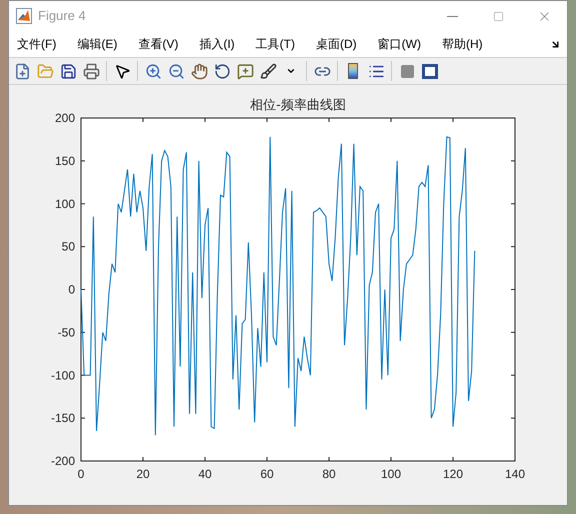 This screenshot has width=576, height=514. Describe the element at coordinates (336, 44) in the screenshot. I see `menu-item: 桌面(D)` at that location.